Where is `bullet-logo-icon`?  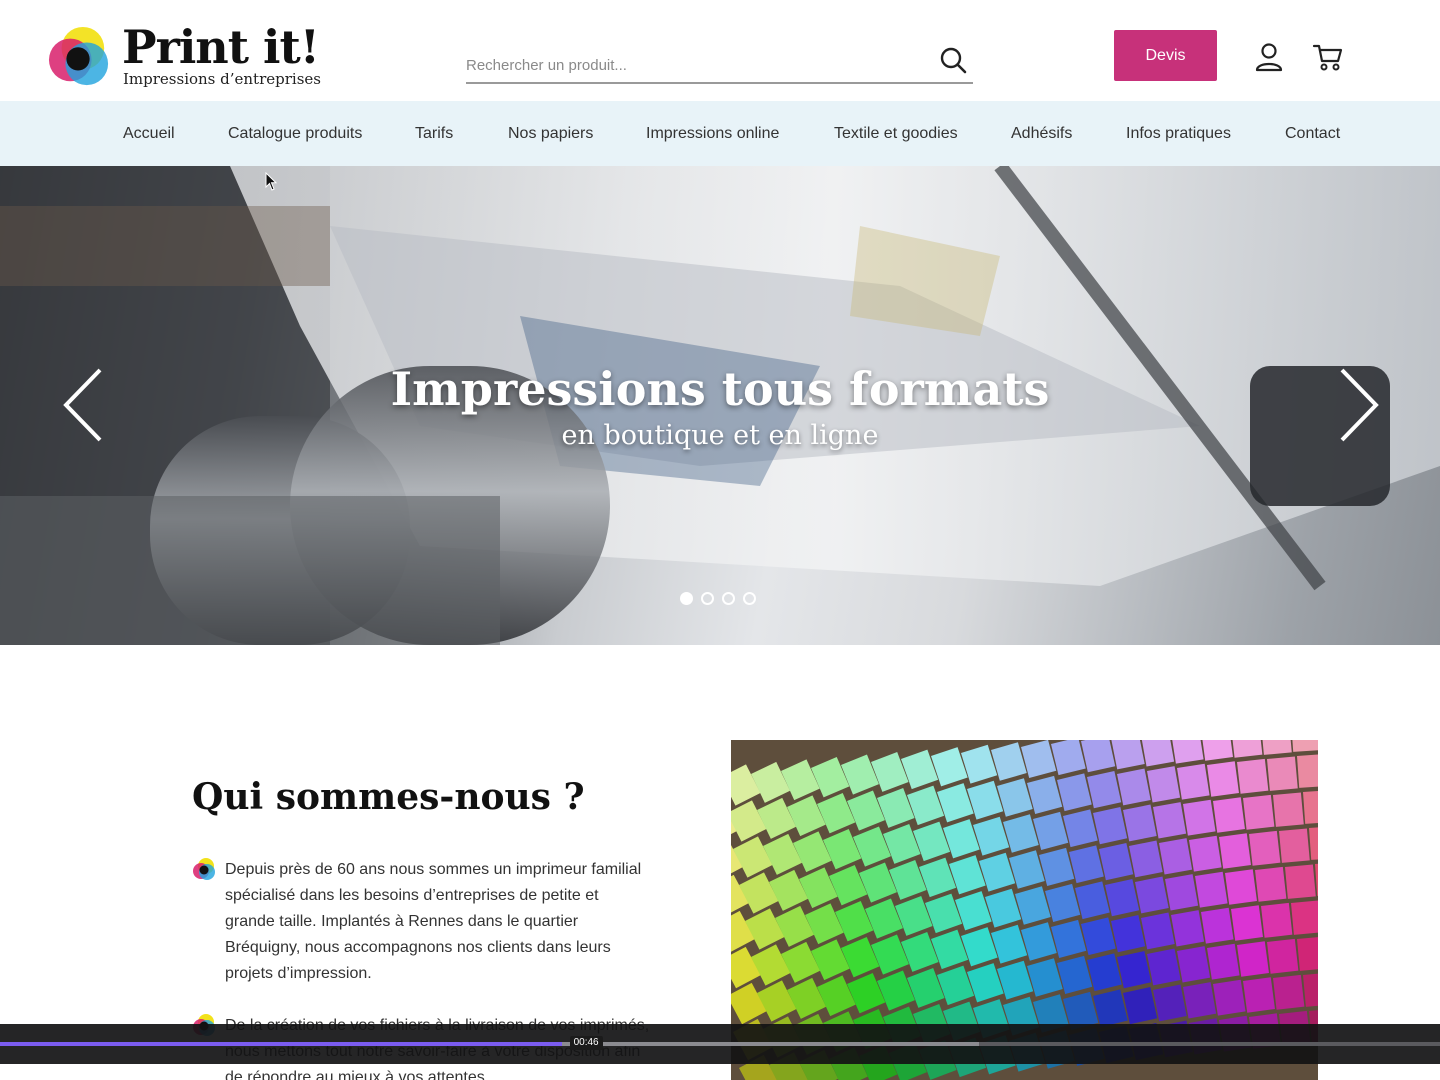 bullet-logo-icon is located at coordinates (204, 869).